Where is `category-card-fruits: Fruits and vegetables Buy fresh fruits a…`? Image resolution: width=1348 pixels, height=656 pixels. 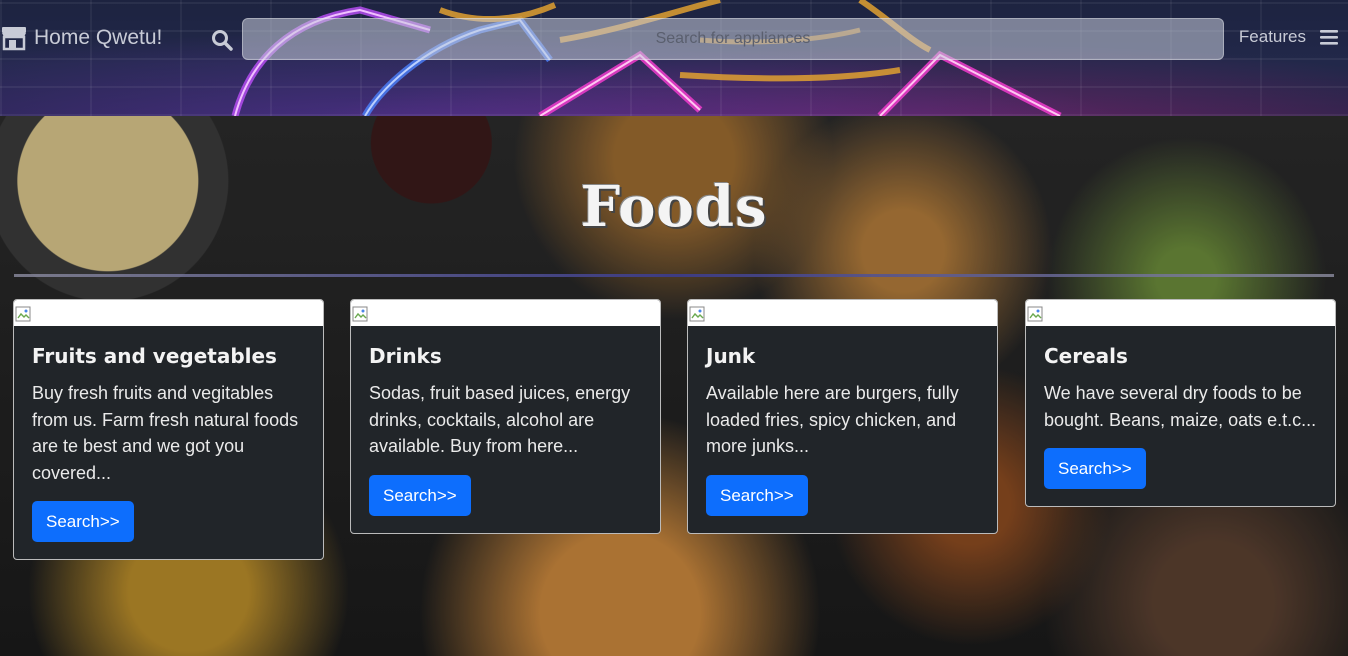 category-card-fruits: Fruits and vegetables Buy fresh fruits a… is located at coordinates (168, 429).